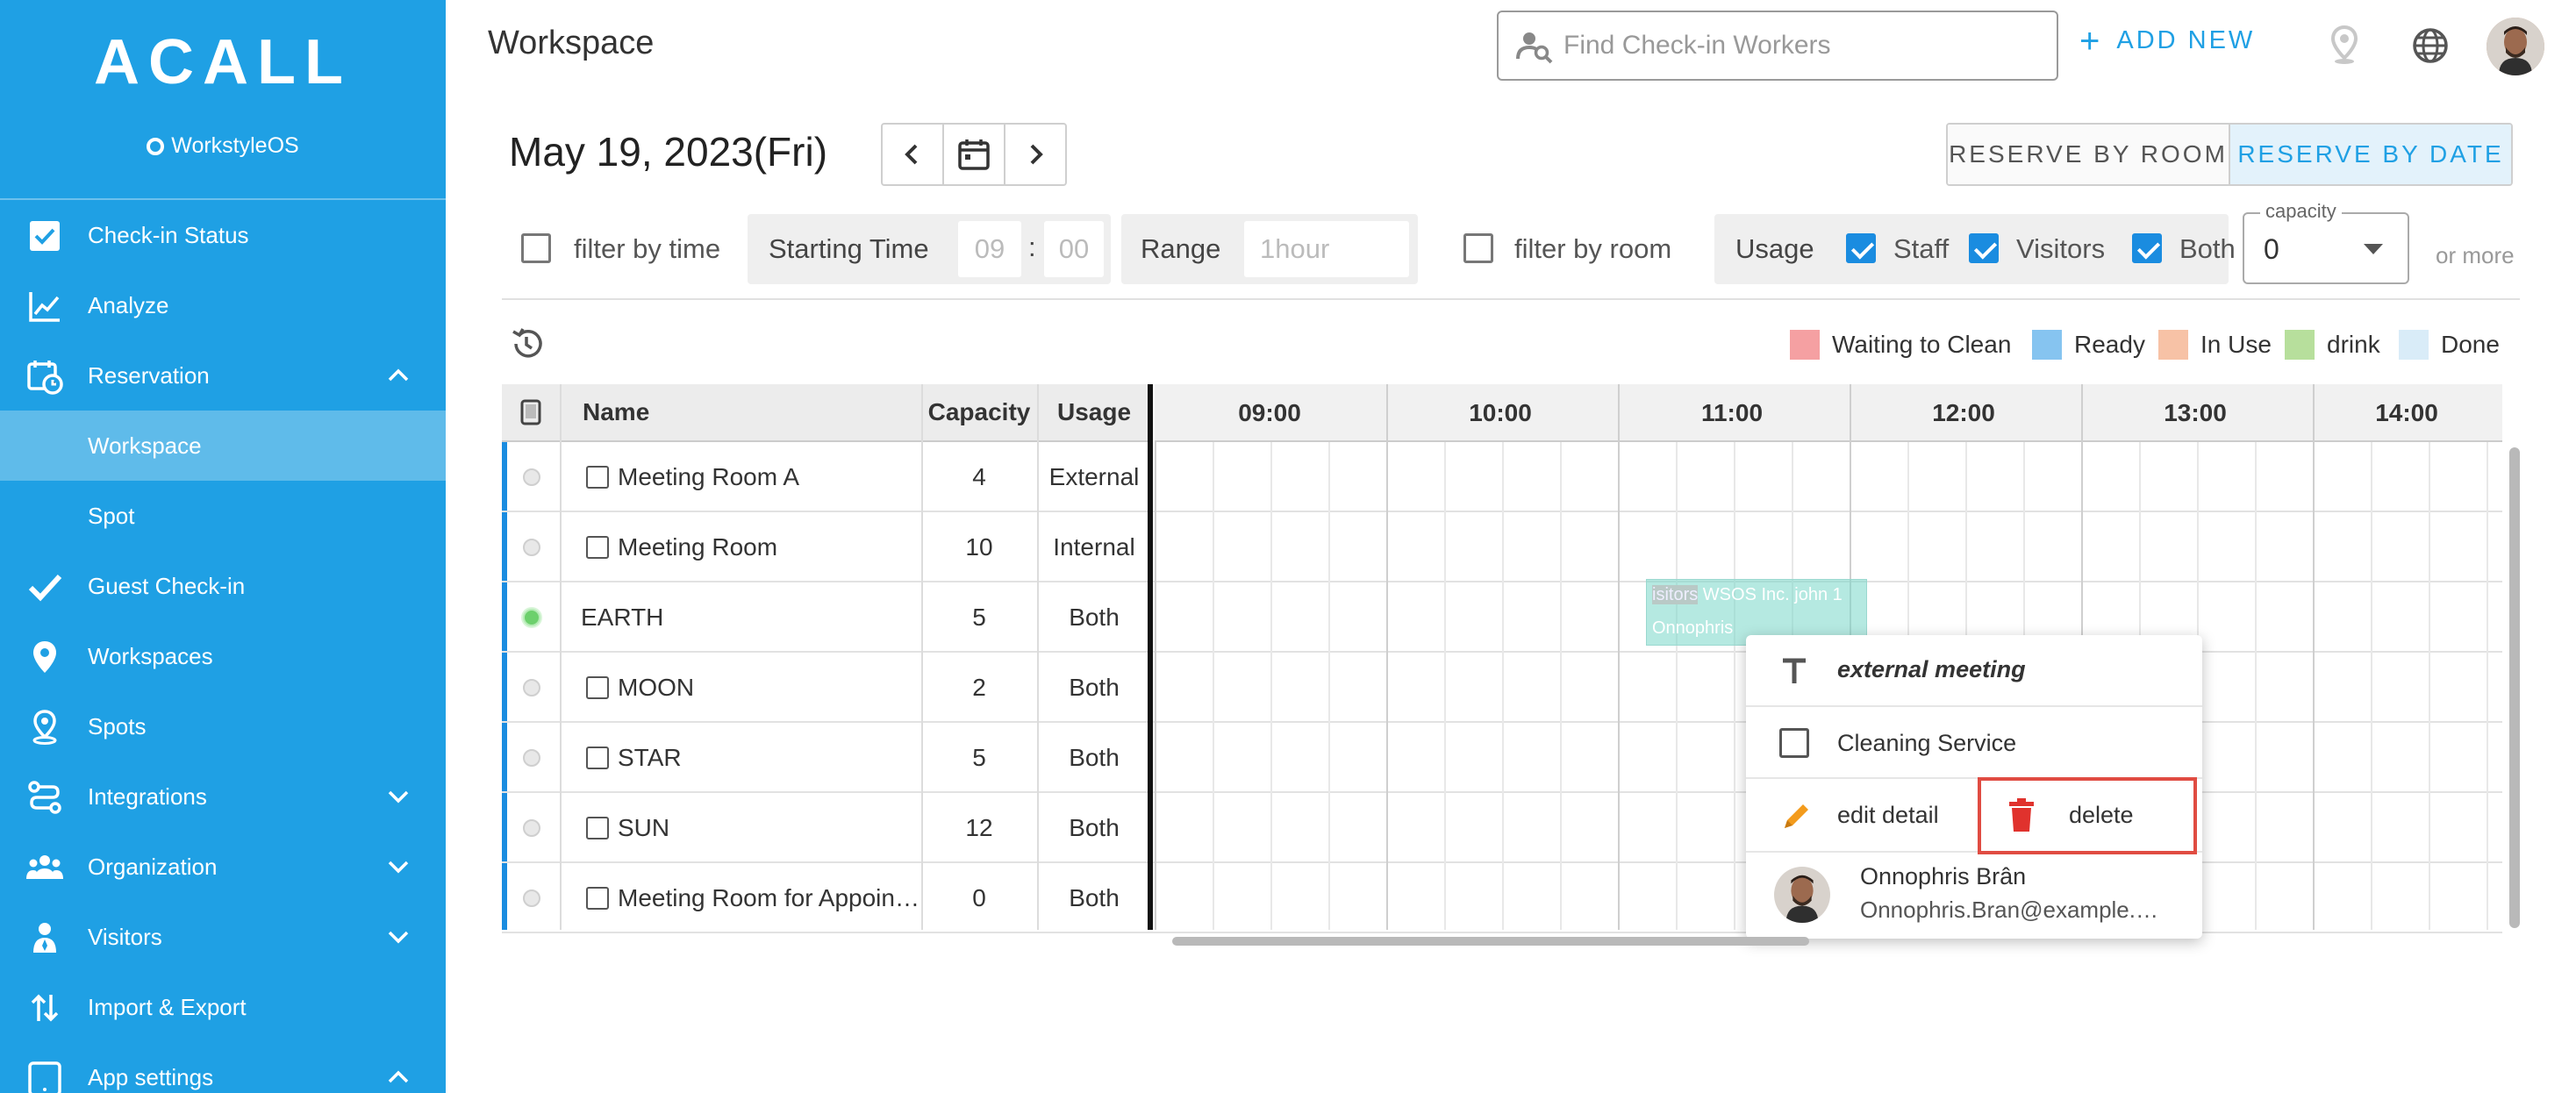 The width and height of the screenshot is (2576, 1093). I want to click on sidebar-item-workspace: Workspace, so click(223, 446).